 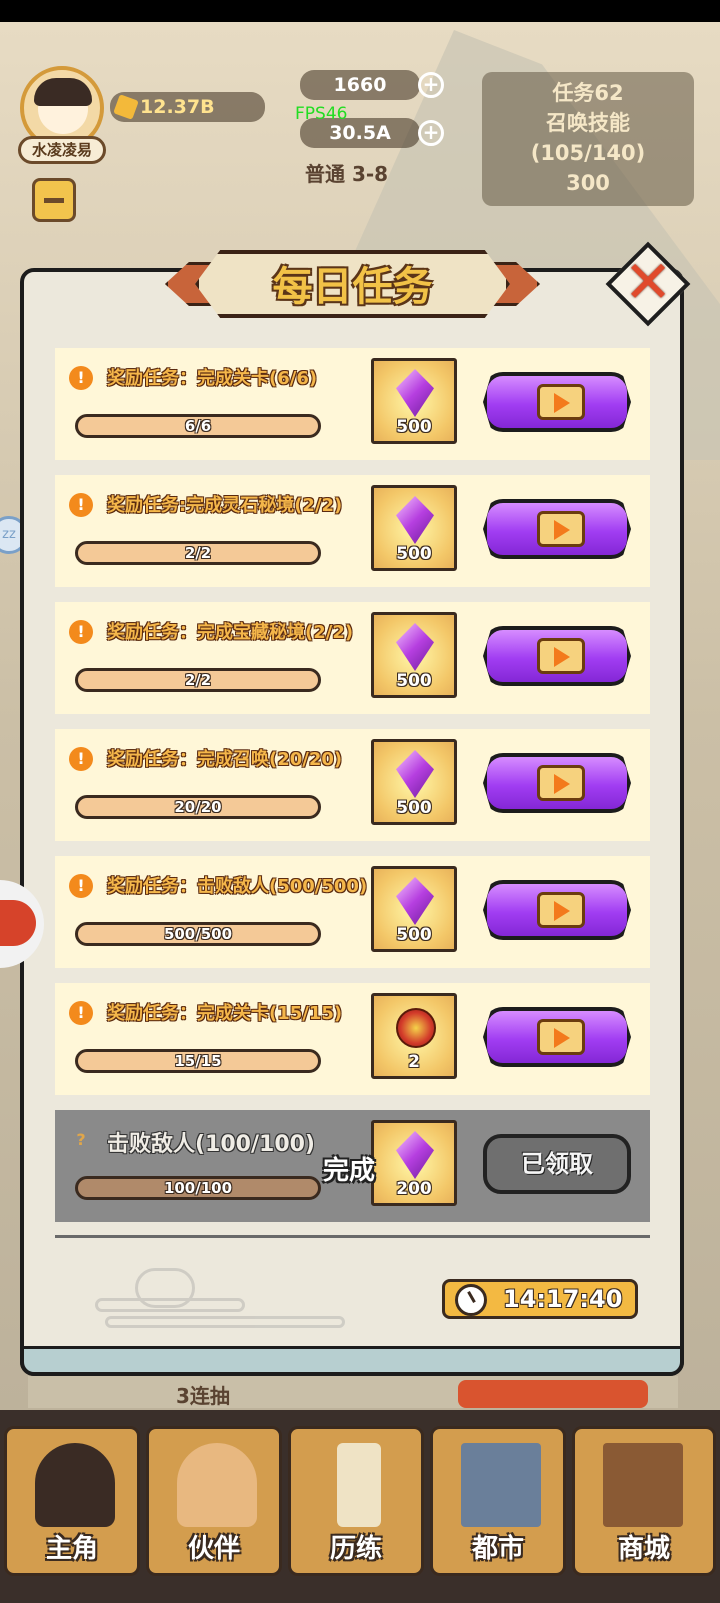 I want to click on close-button: ✕, so click(x=648, y=284).